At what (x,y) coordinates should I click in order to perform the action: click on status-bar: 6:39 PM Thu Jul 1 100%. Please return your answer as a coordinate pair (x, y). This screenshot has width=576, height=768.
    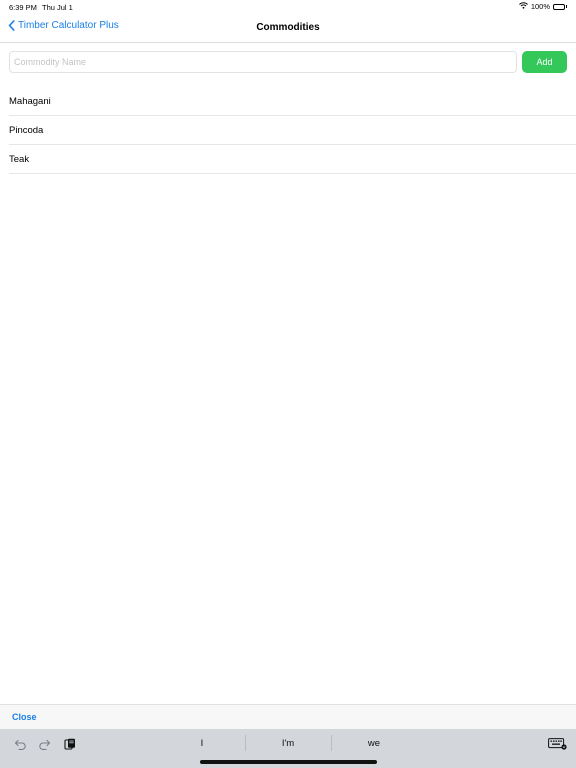
    Looking at the image, I should click on (288, 7).